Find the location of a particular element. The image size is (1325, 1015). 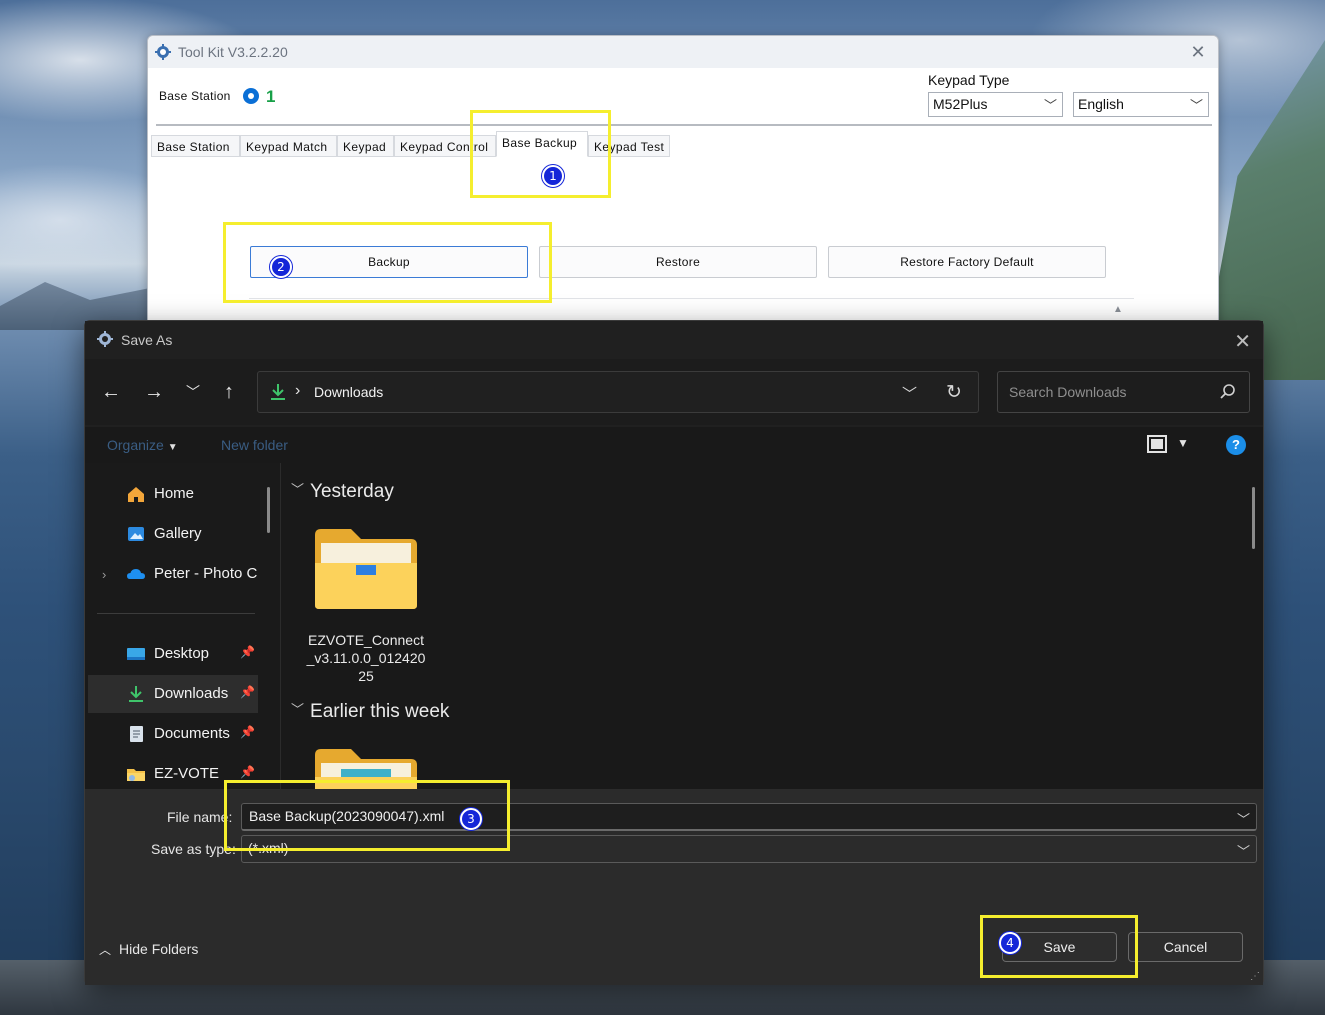

new-folder-button: New folder is located at coordinates (254, 445).